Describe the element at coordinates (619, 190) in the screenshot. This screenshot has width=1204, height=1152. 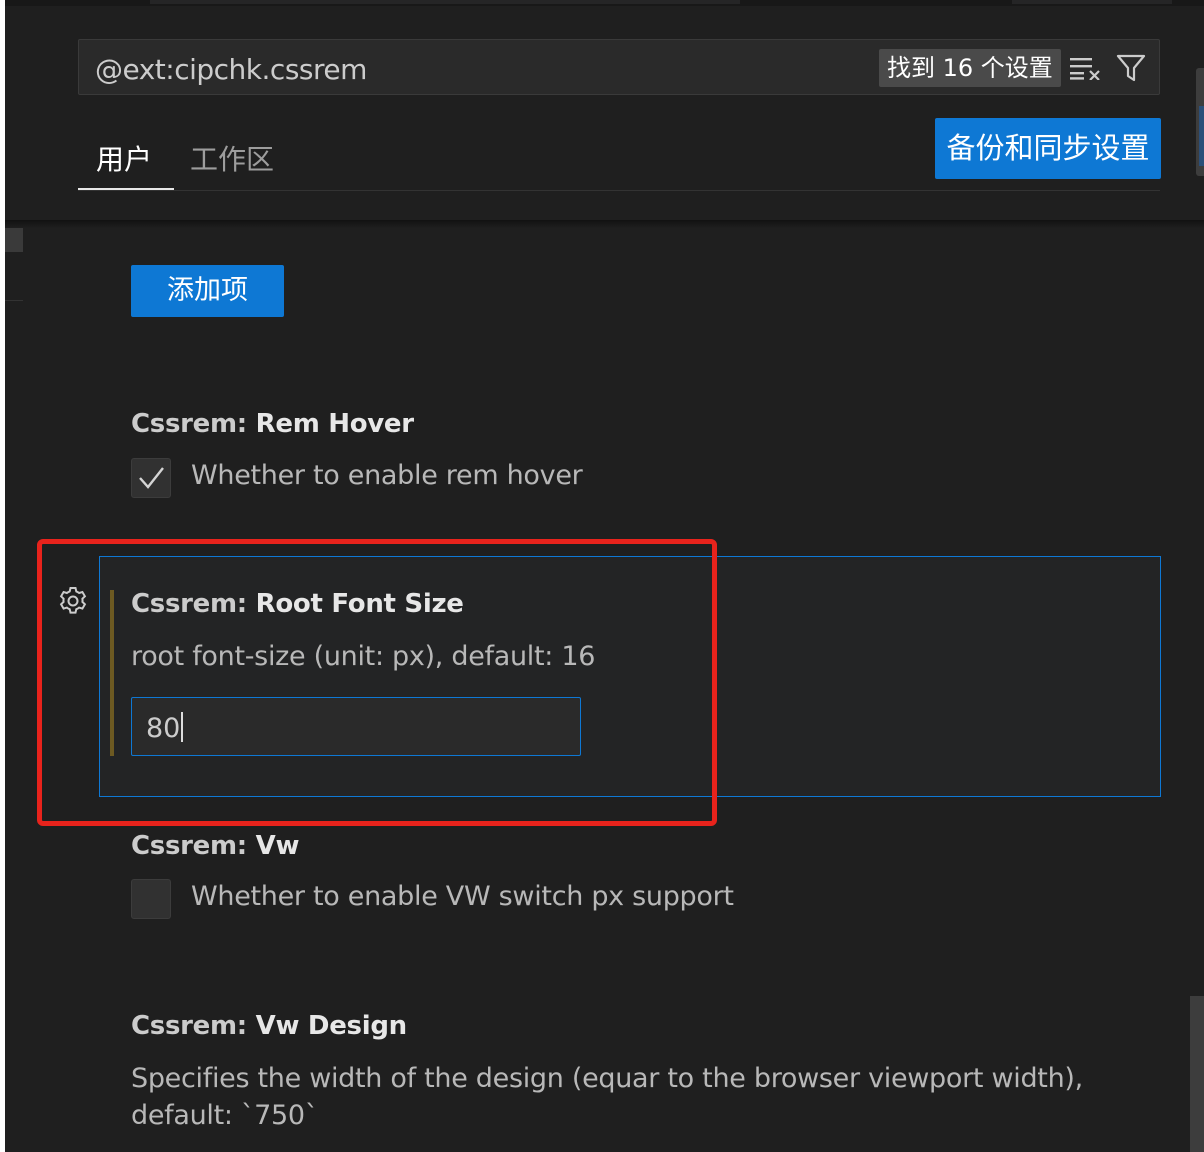
I see `tabs-divider` at that location.